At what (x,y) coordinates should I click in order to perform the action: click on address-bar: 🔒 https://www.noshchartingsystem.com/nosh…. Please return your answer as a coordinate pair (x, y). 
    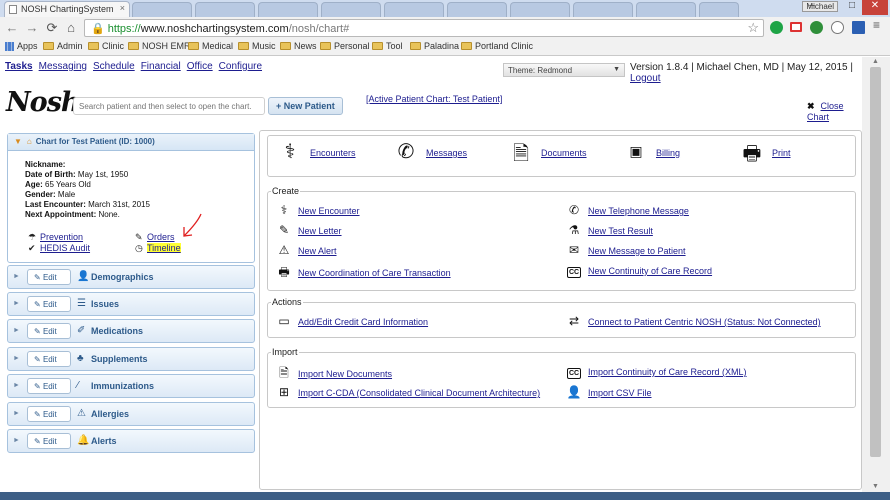
    Looking at the image, I should click on (424, 28).